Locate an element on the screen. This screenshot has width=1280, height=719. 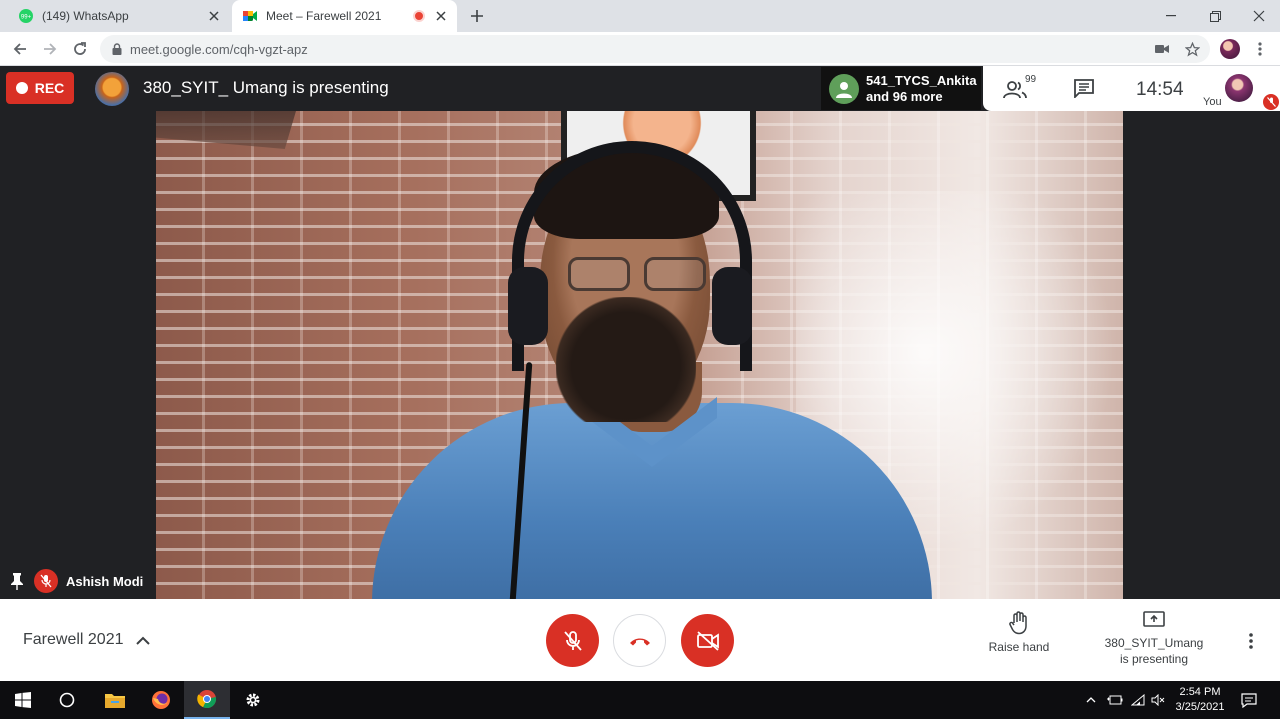
people-button: 99 is located at coordinates (1023, 88).